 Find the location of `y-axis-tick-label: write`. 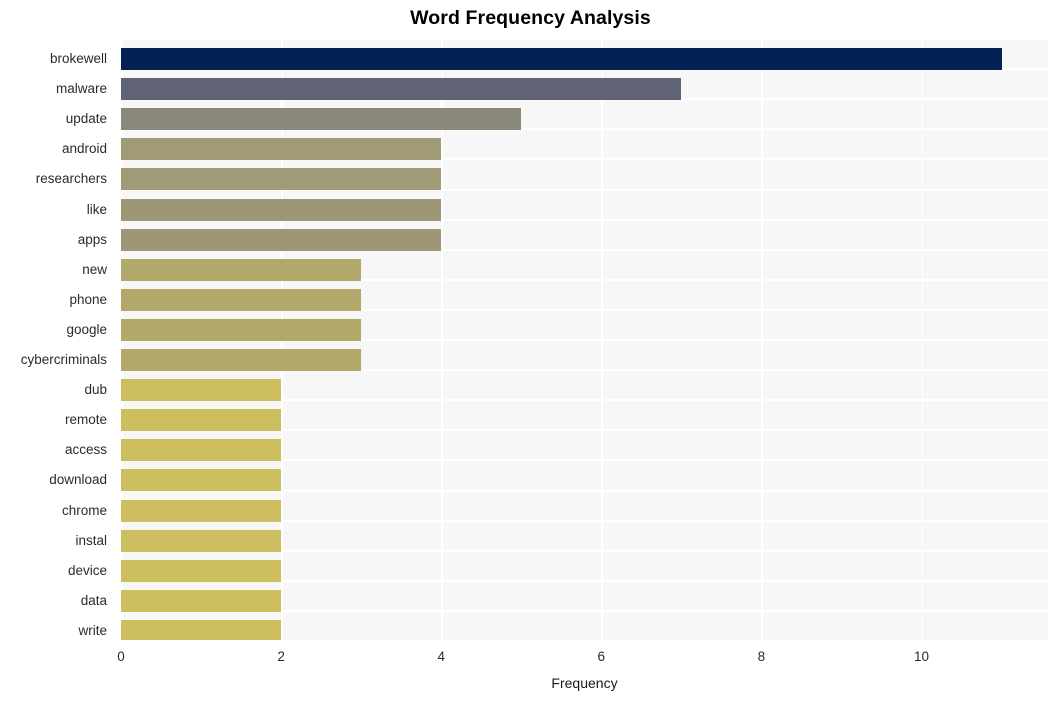

y-axis-tick-label: write is located at coordinates (92, 630).